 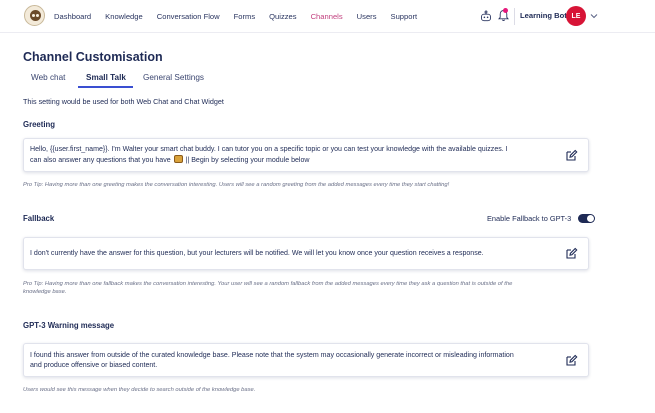 I want to click on greeting-title: Greeting, so click(x=39, y=124).